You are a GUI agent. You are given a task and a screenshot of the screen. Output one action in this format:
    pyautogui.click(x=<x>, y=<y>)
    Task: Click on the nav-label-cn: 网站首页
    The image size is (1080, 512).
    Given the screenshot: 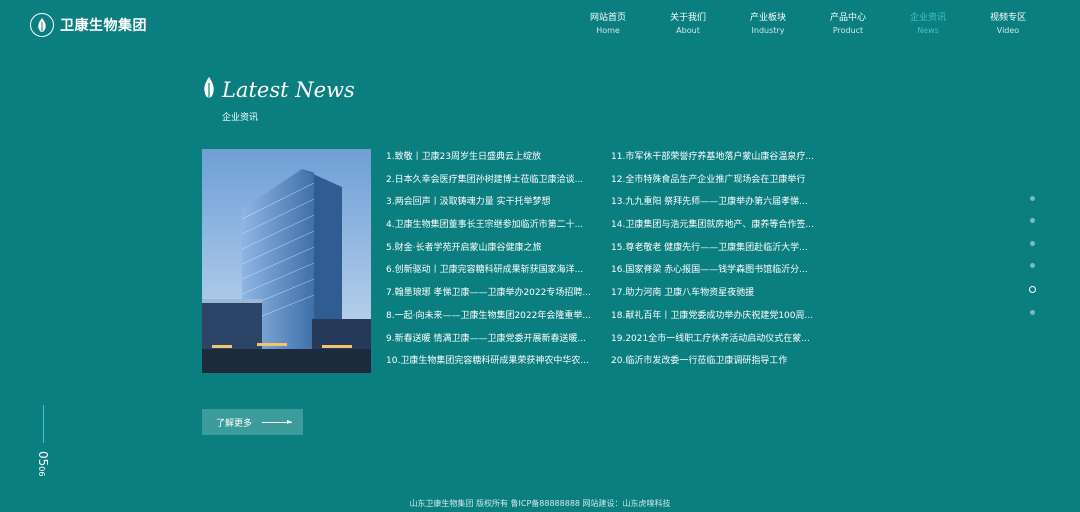 What is the action you would take?
    pyautogui.click(x=607, y=18)
    